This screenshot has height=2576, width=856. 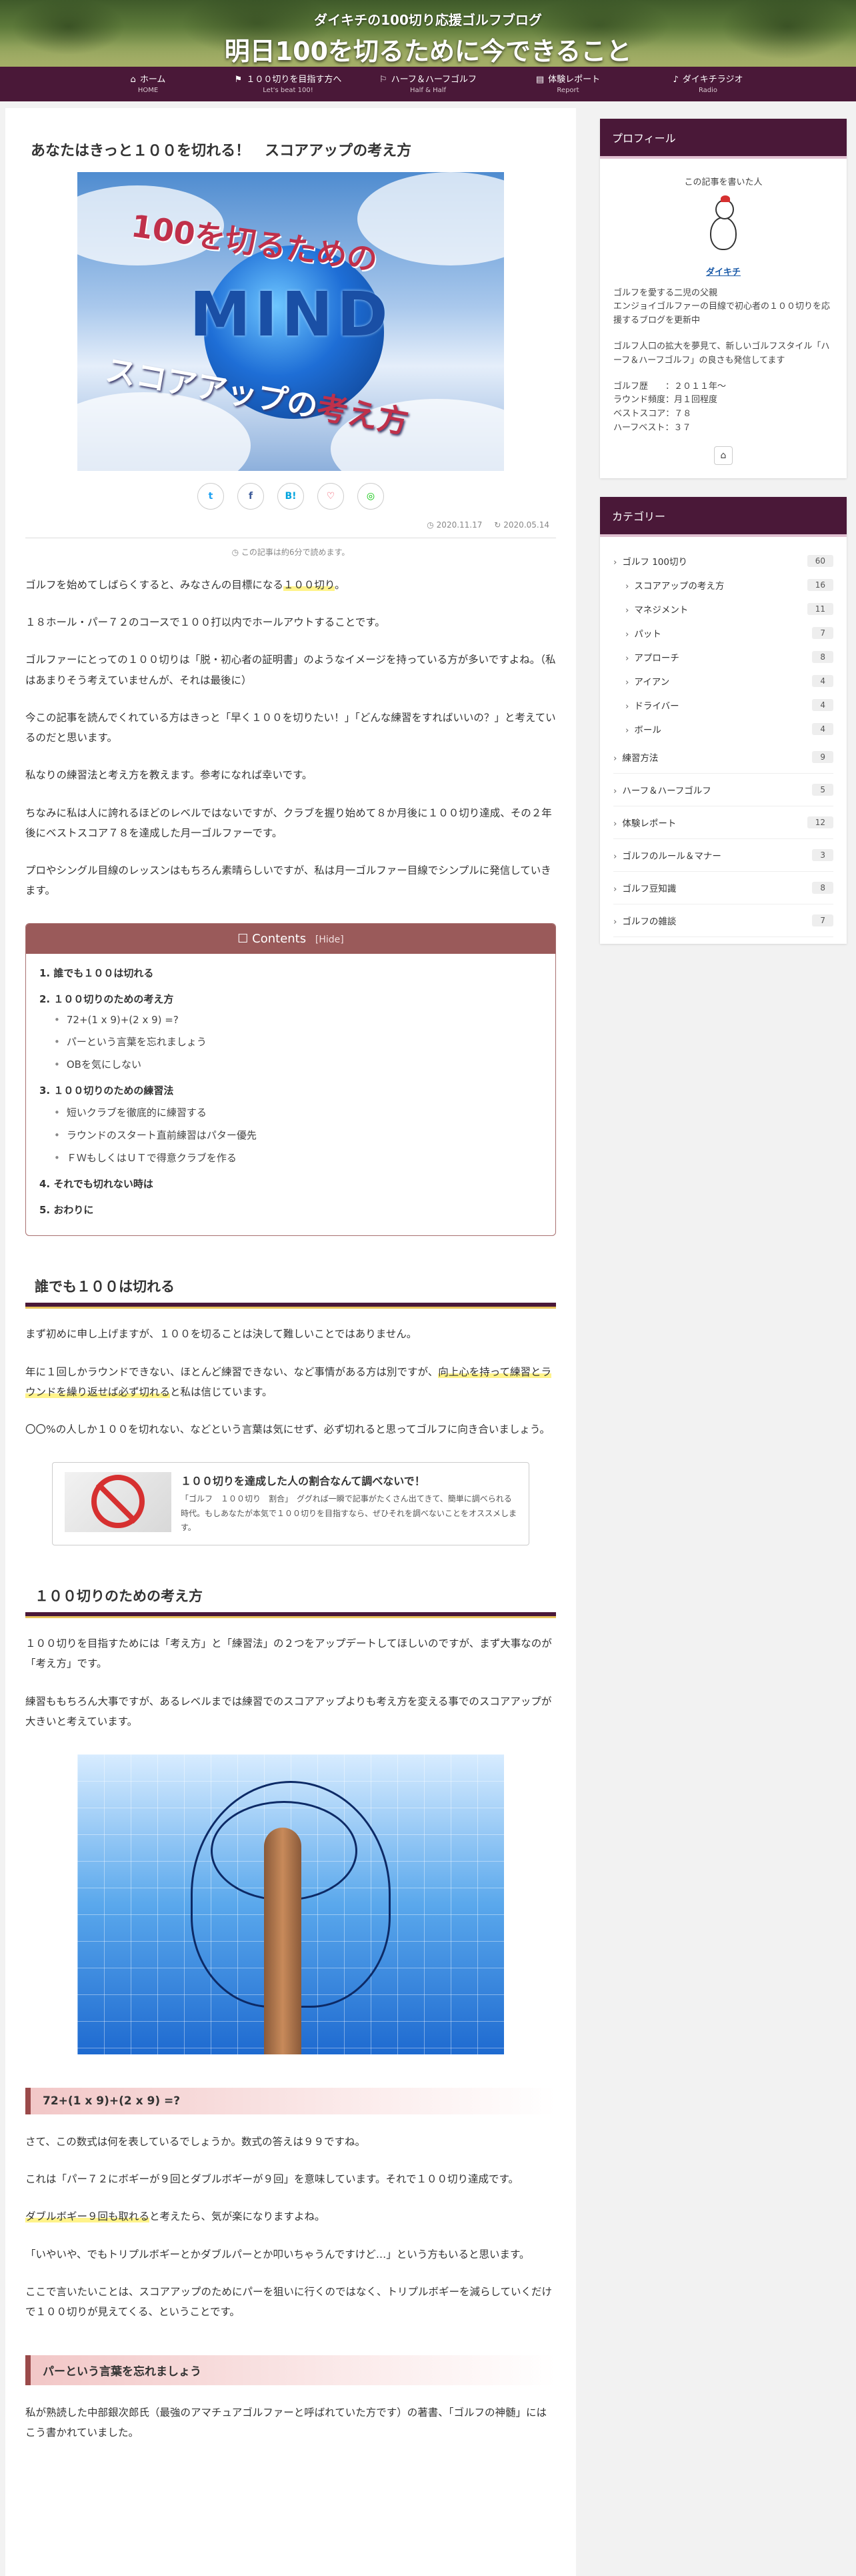 I want to click on toc-item: 5. おわりに, so click(x=290, y=1210).